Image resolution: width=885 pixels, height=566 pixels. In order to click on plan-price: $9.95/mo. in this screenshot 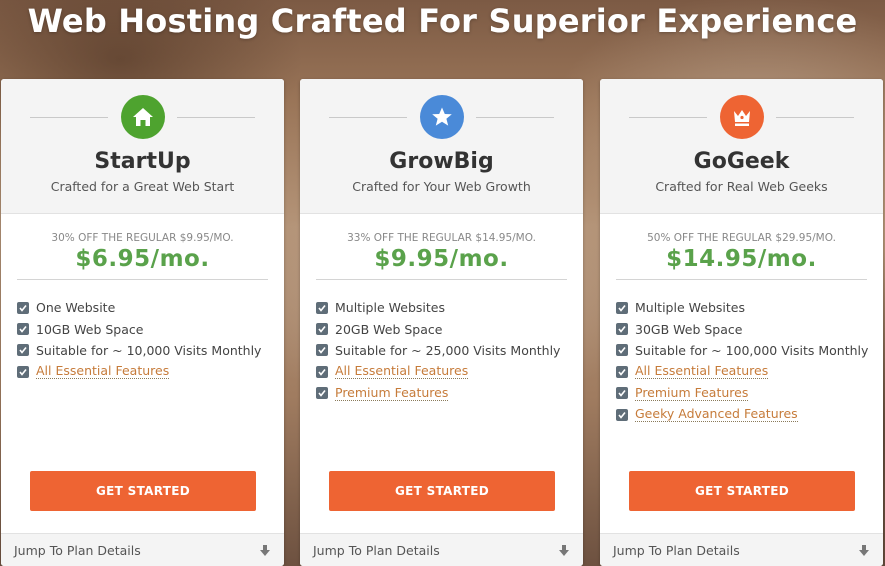, I will do `click(441, 259)`.